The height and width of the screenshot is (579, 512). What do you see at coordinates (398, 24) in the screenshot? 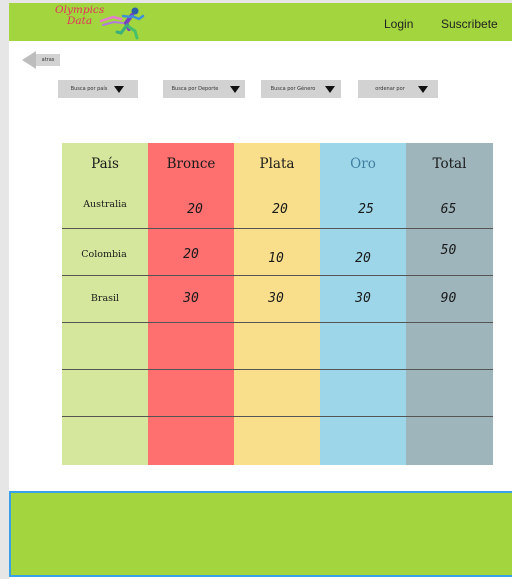
I see `login-link: Login` at bounding box center [398, 24].